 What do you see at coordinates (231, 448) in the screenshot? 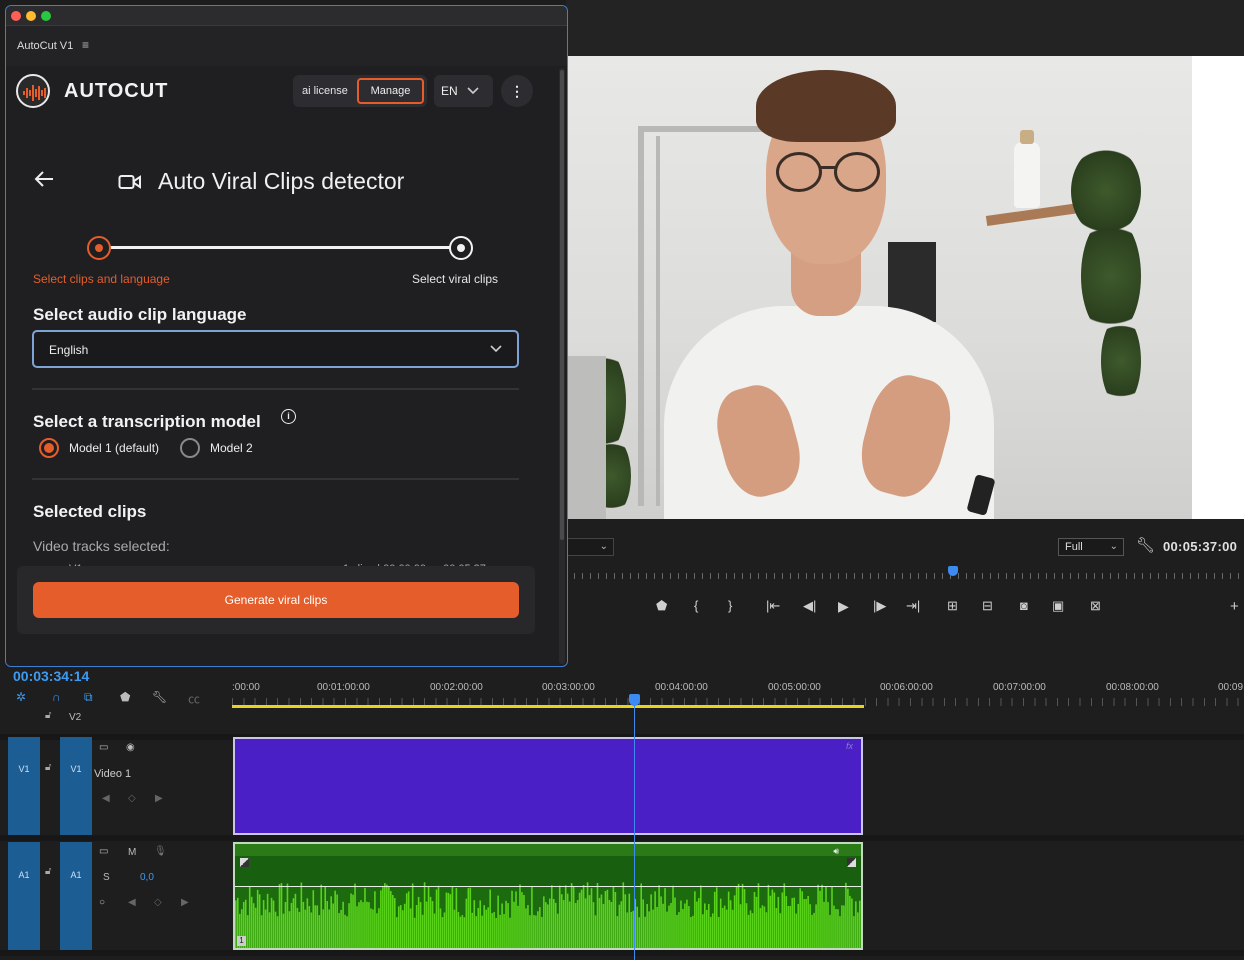
I see `model-2-label: Model 2` at bounding box center [231, 448].